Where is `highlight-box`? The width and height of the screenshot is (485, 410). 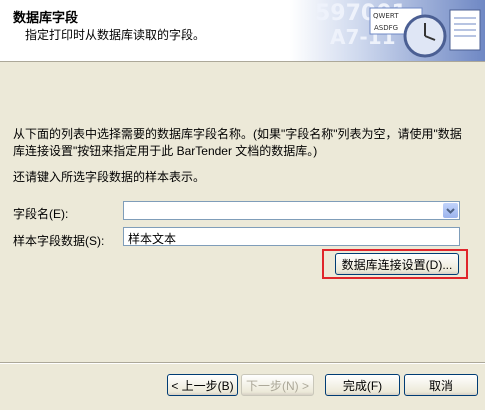 highlight-box is located at coordinates (395, 264).